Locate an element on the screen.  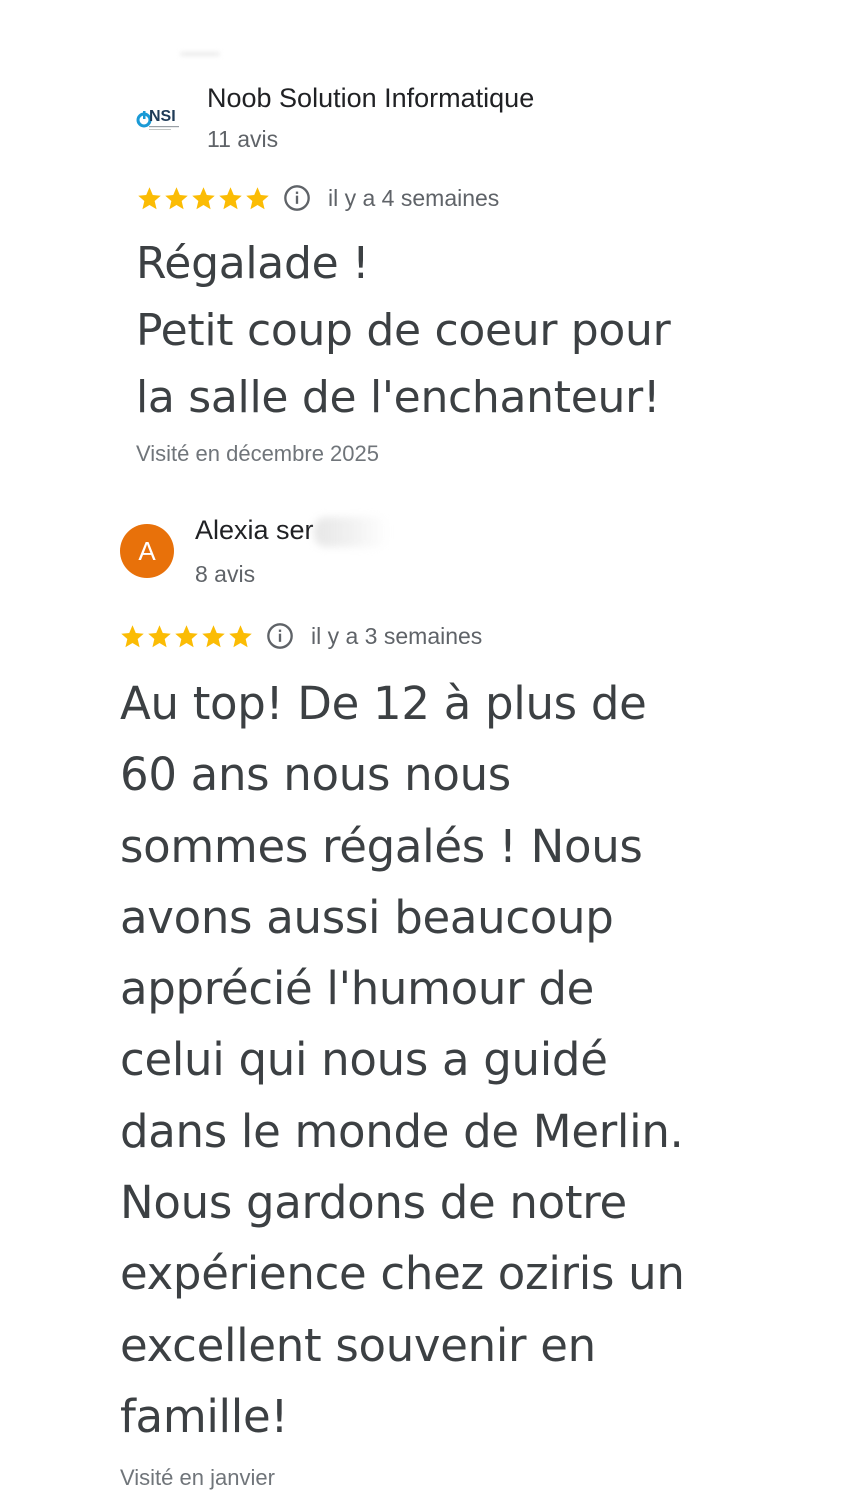
author-avatar: A is located at coordinates (147, 551).